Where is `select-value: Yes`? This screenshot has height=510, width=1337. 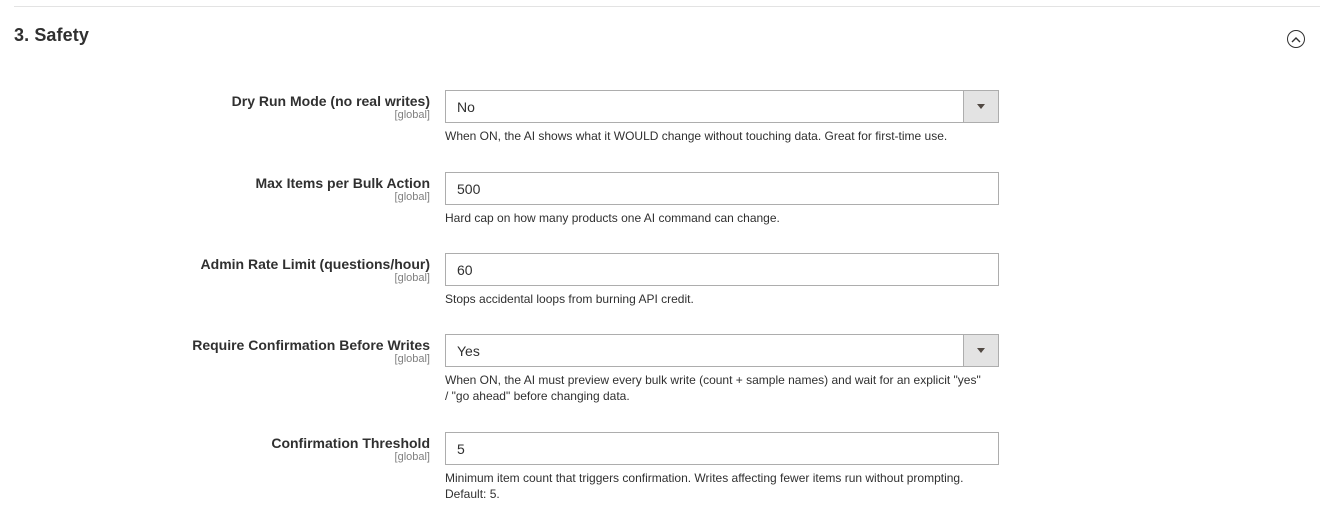 select-value: Yes is located at coordinates (468, 351).